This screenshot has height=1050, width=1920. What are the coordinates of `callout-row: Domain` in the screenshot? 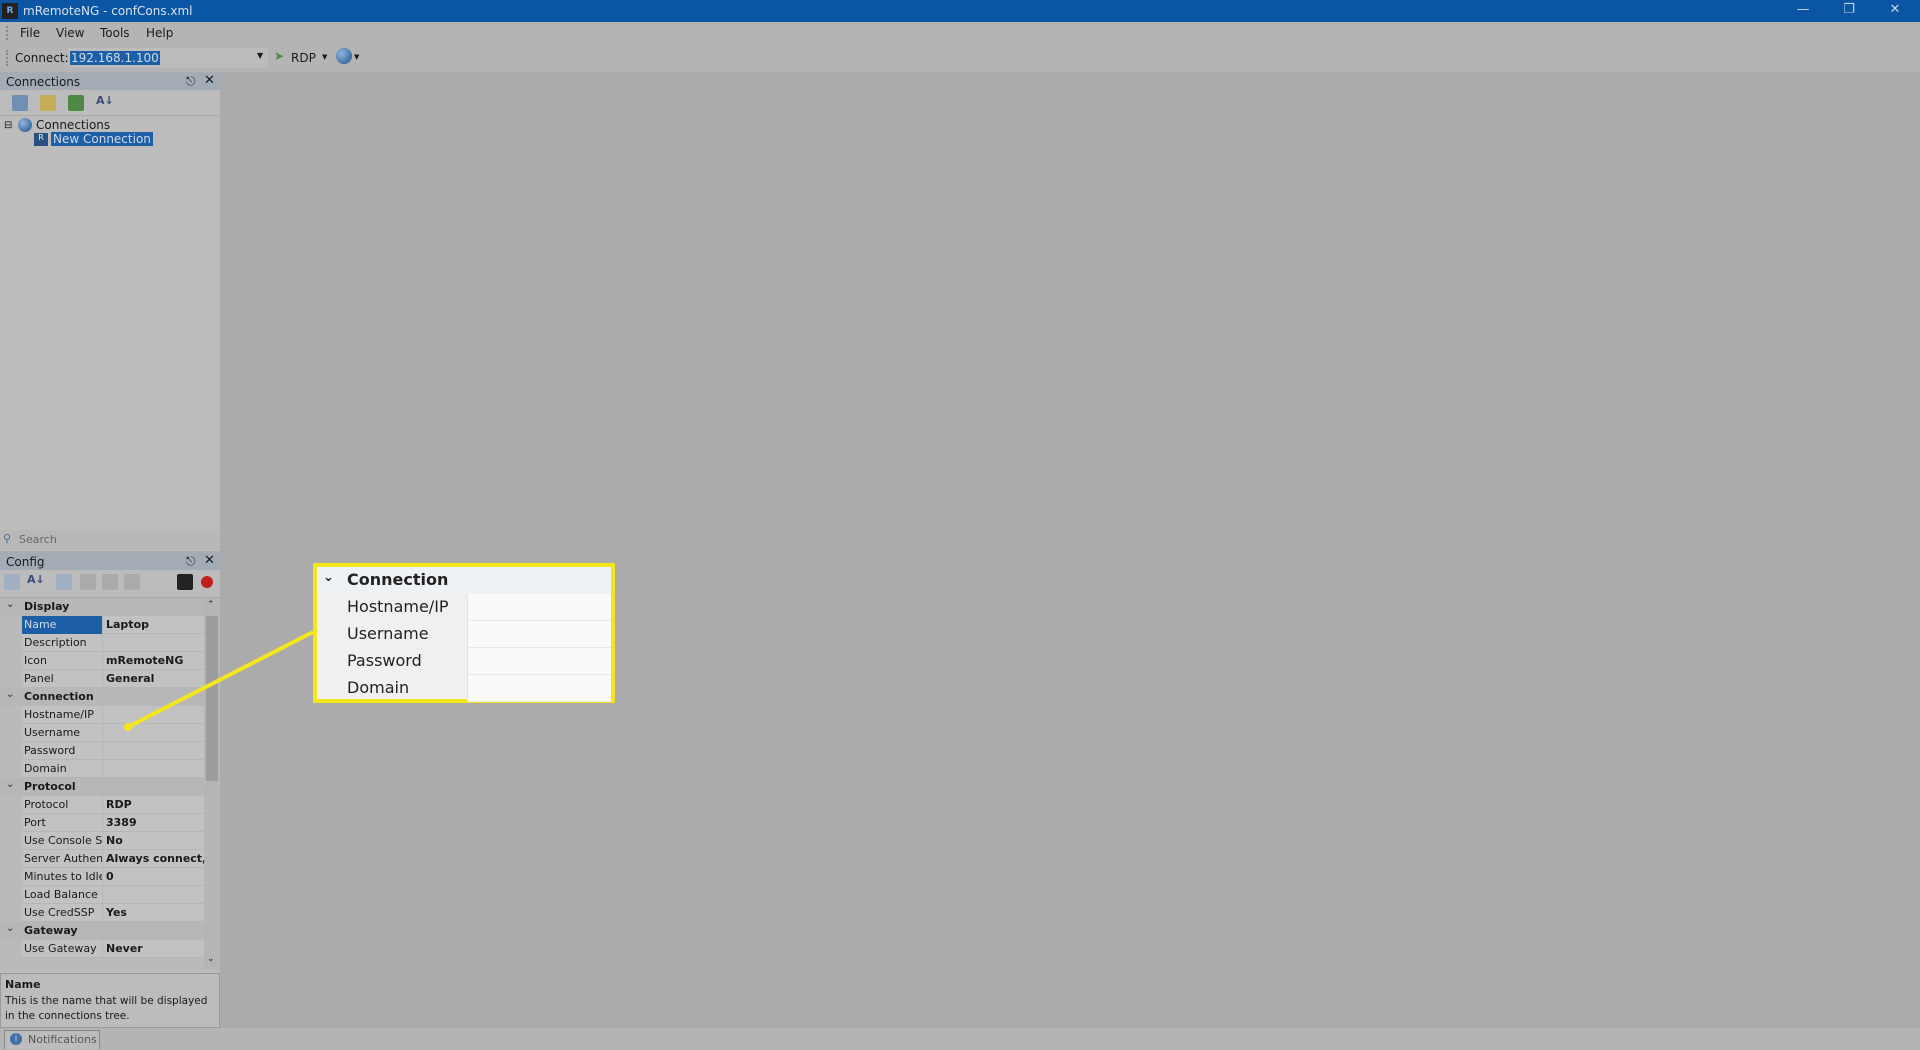 It's located at (464, 688).